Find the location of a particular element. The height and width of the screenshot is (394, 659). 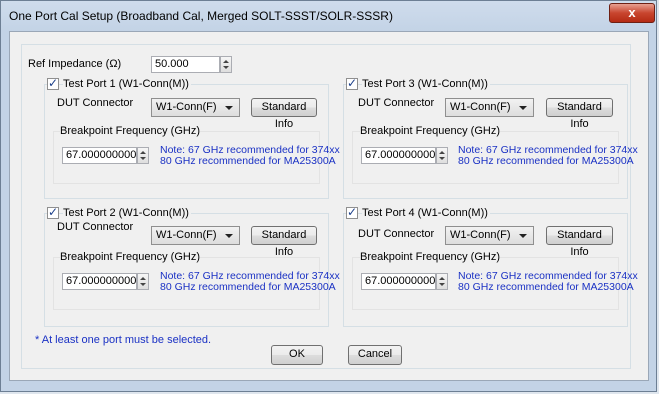

port-3-dut-connector-label: DUT Connector is located at coordinates (396, 103).